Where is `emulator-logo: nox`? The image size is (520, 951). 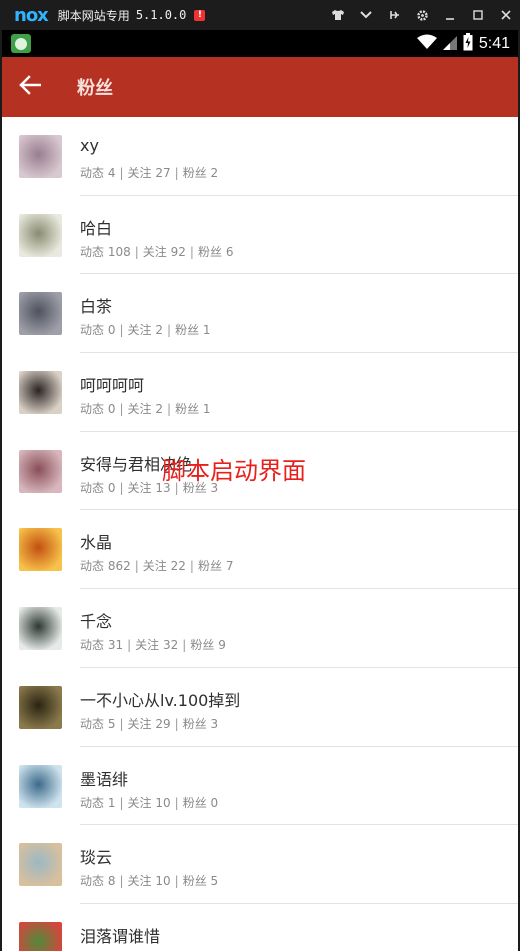 emulator-logo: nox is located at coordinates (31, 15).